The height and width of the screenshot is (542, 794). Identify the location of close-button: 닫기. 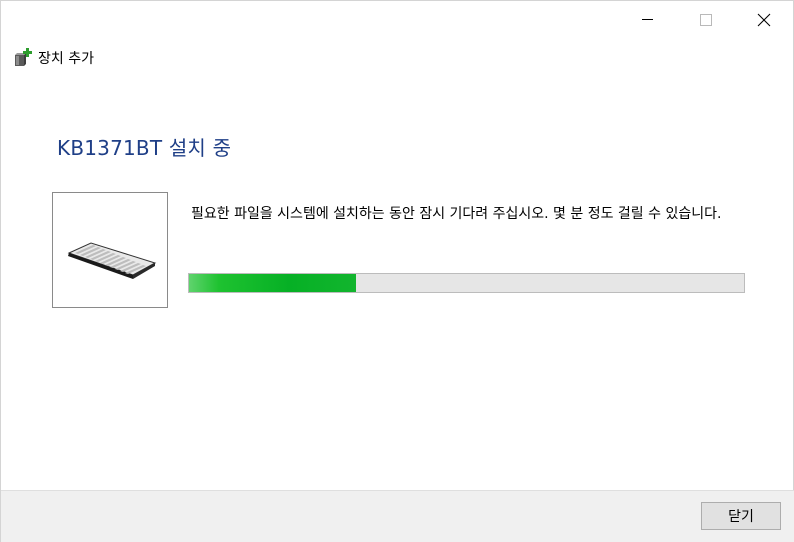
(741, 516).